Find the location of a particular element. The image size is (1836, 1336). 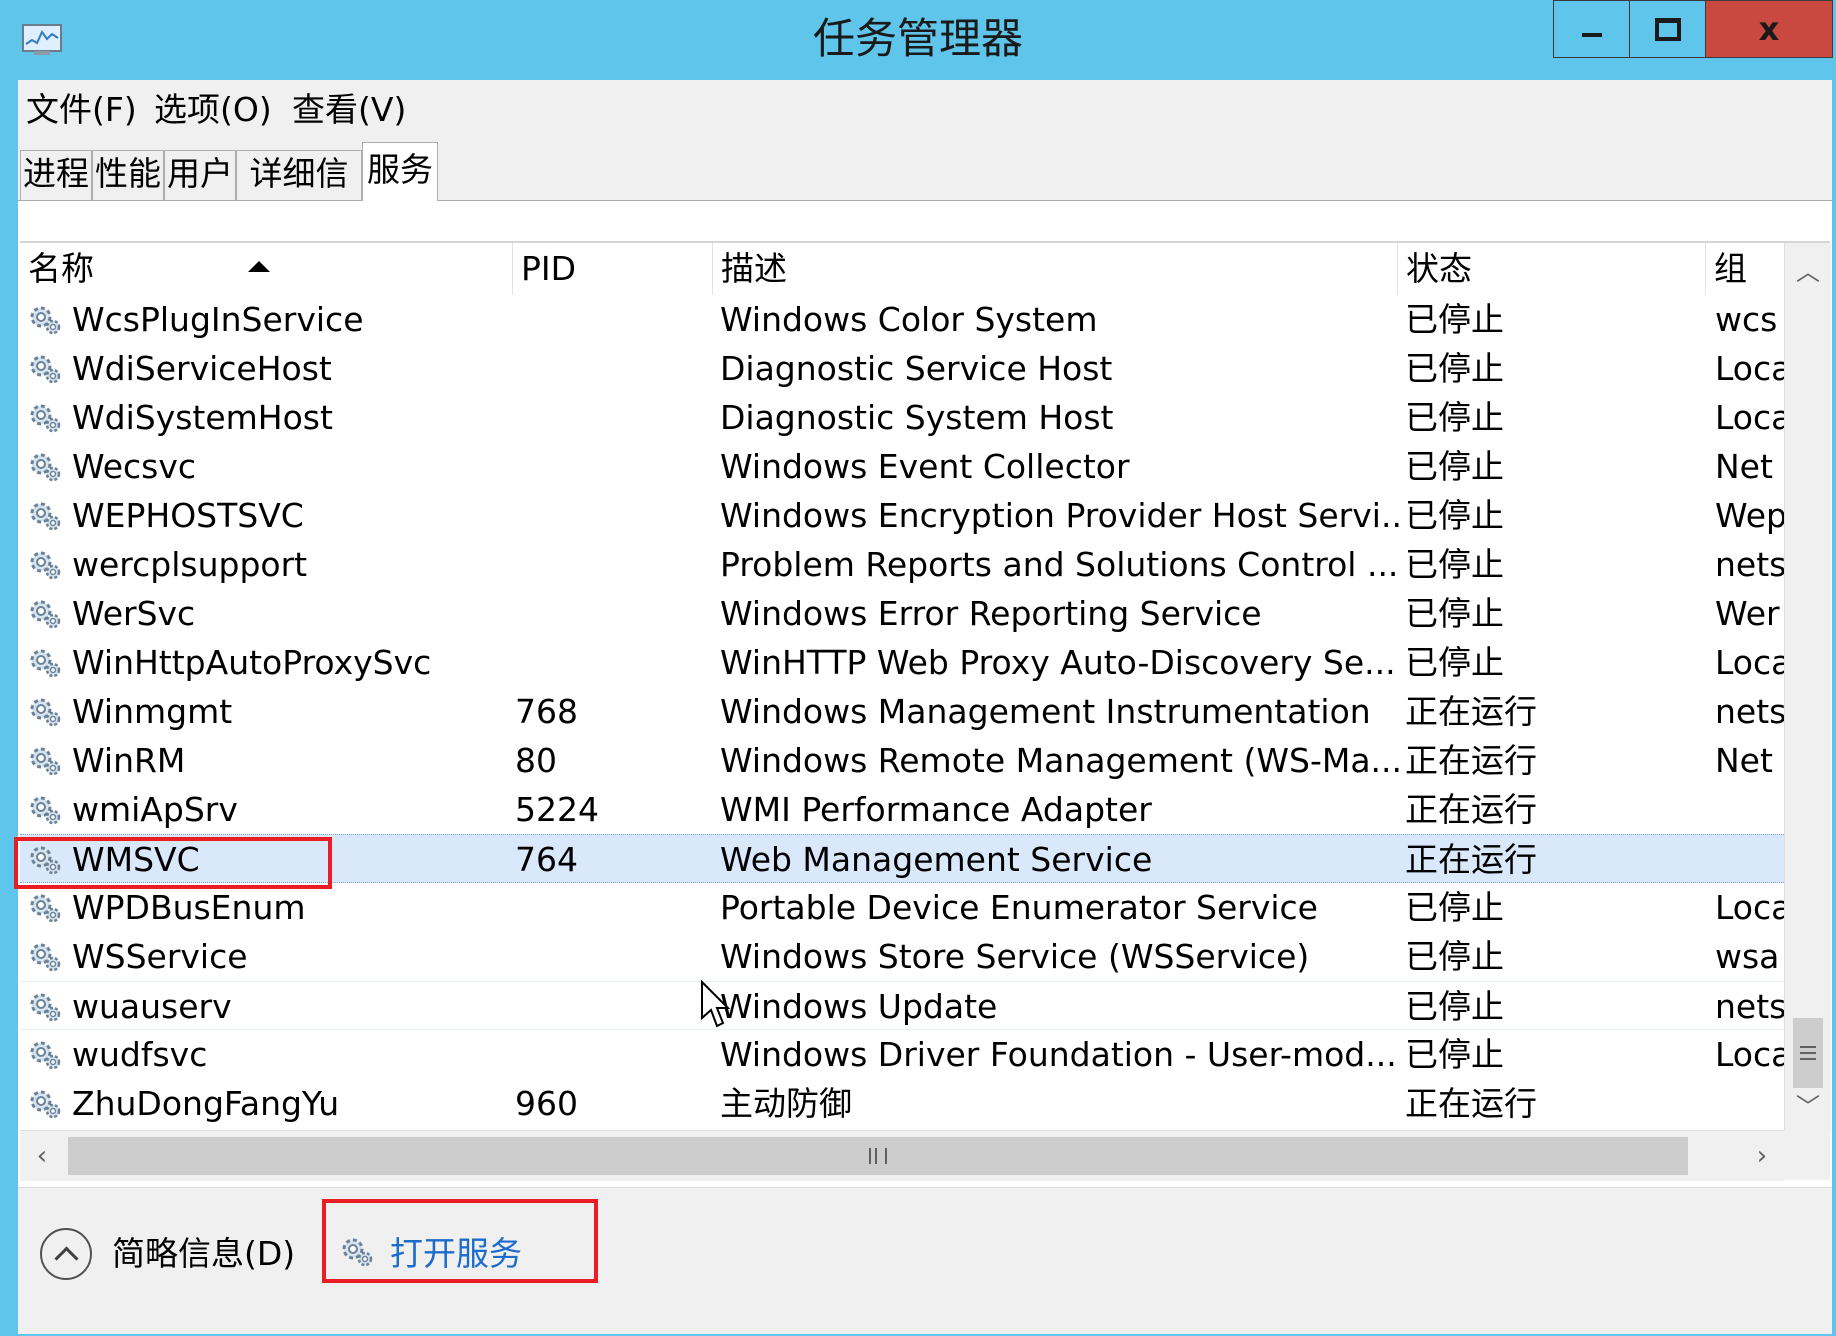

service-name-cell: WPDBusEnum is located at coordinates (189, 907).